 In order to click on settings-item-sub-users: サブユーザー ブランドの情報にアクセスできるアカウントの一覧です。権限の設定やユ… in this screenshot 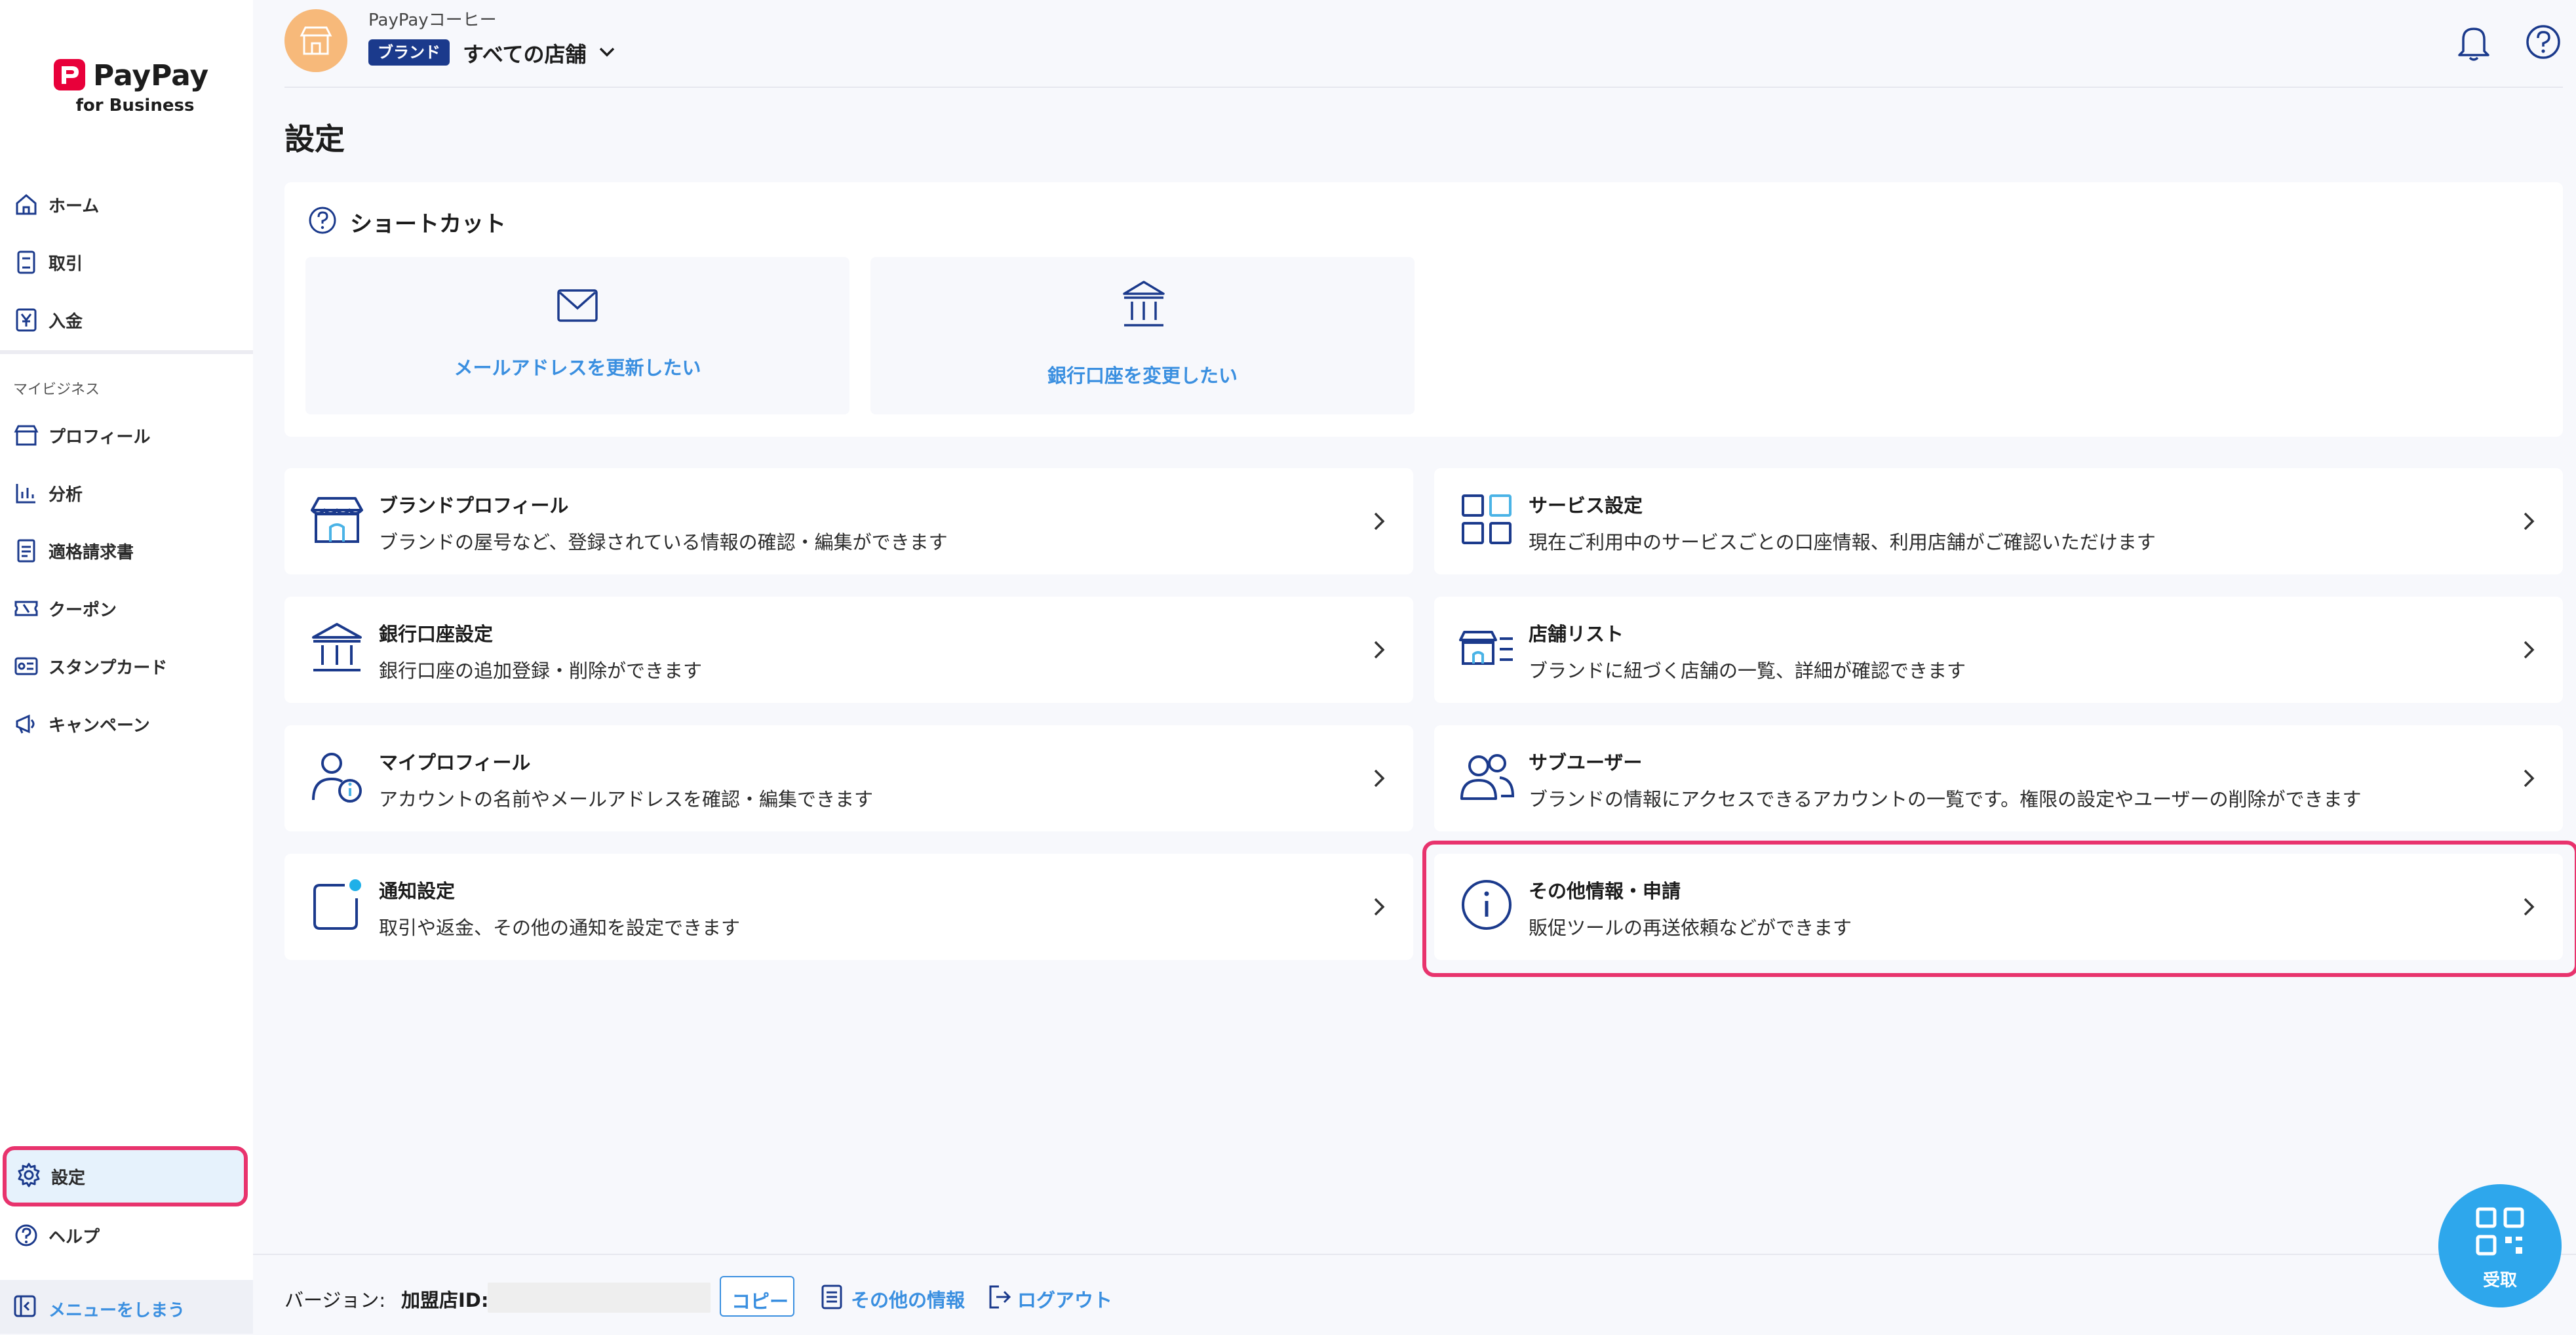, I will do `click(1998, 778)`.